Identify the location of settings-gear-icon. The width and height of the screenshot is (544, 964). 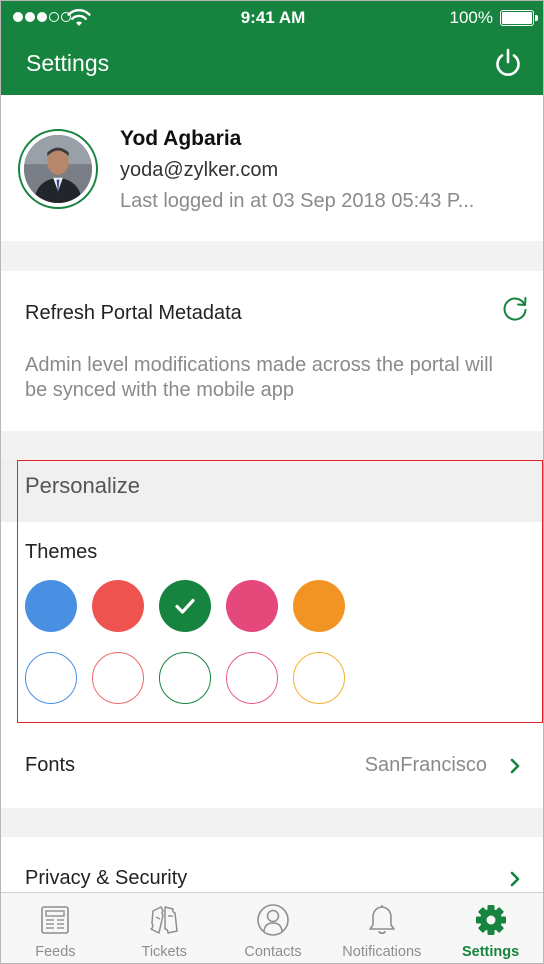
(490, 920).